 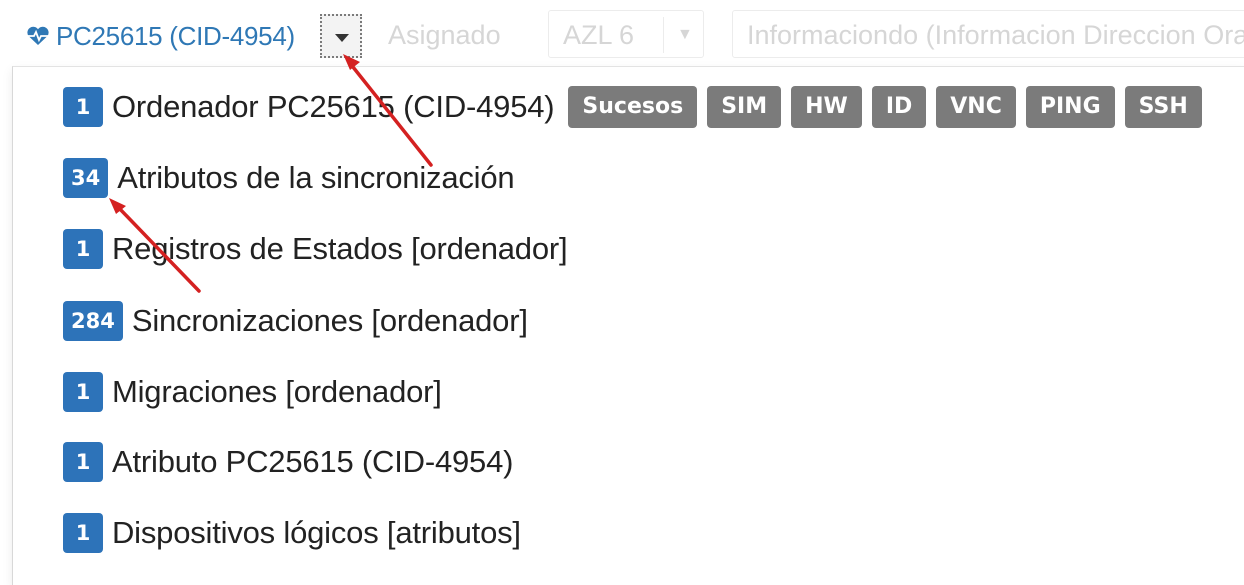 What do you see at coordinates (1163, 107) in the screenshot?
I see `ssh-button: SSH` at bounding box center [1163, 107].